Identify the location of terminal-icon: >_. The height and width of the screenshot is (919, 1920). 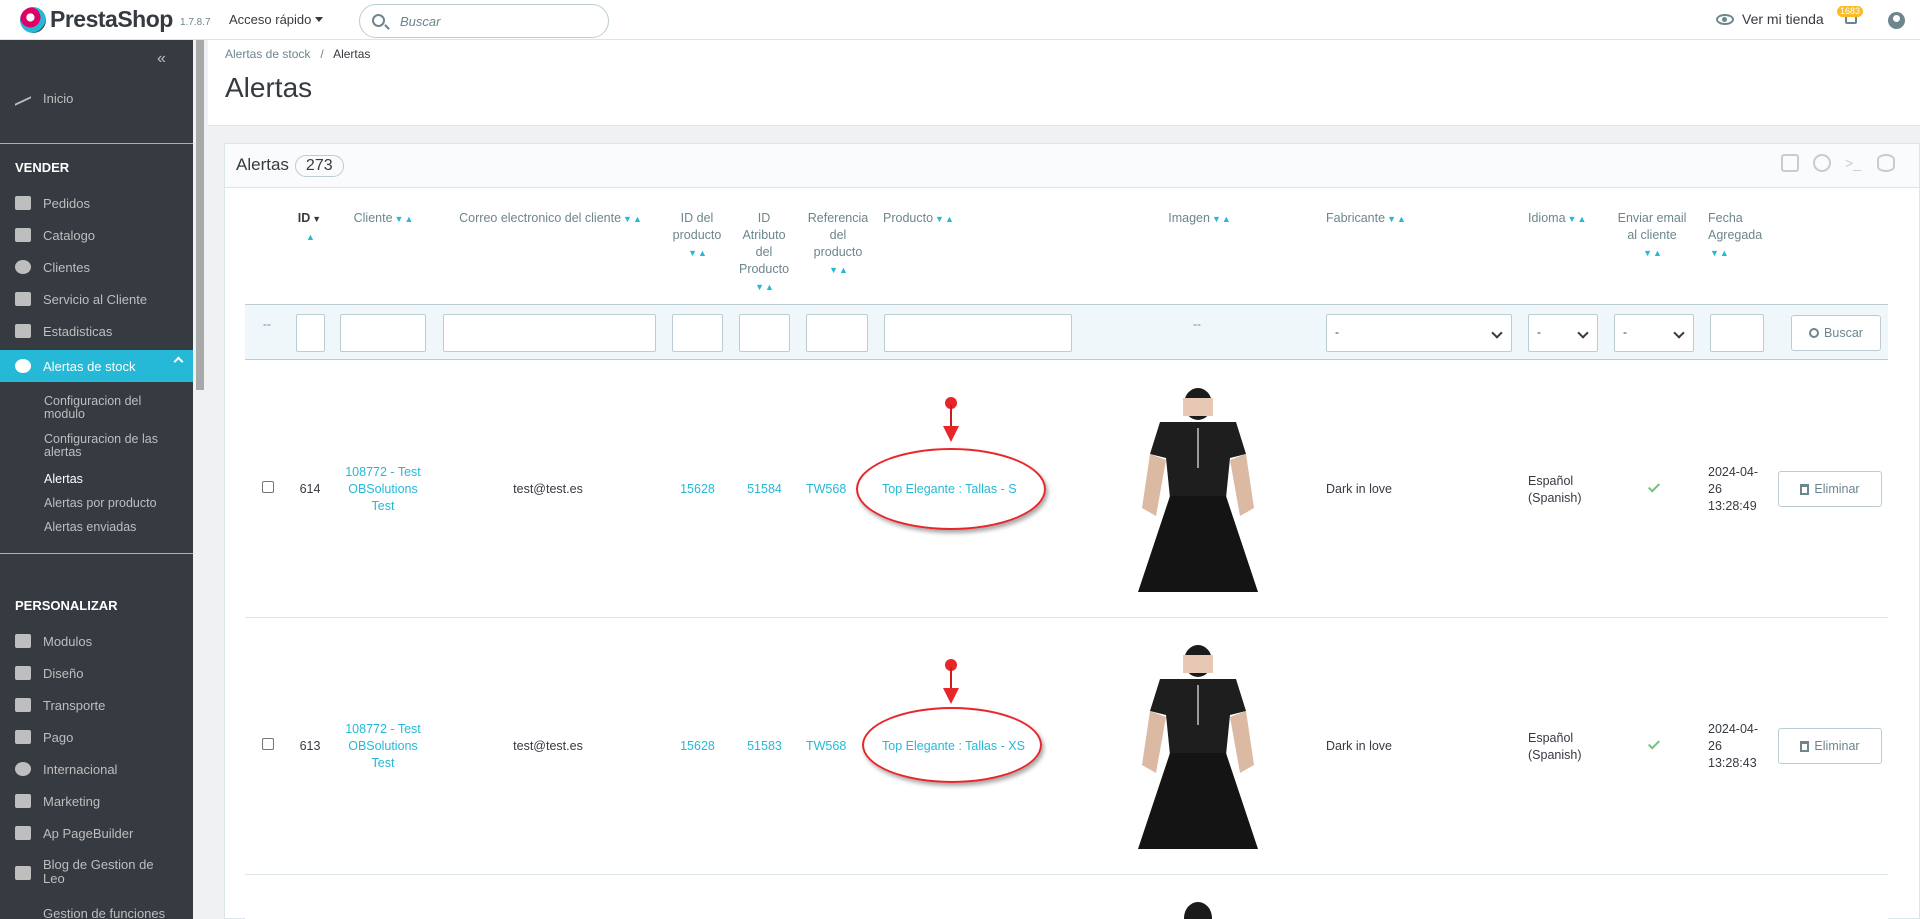
(1854, 163).